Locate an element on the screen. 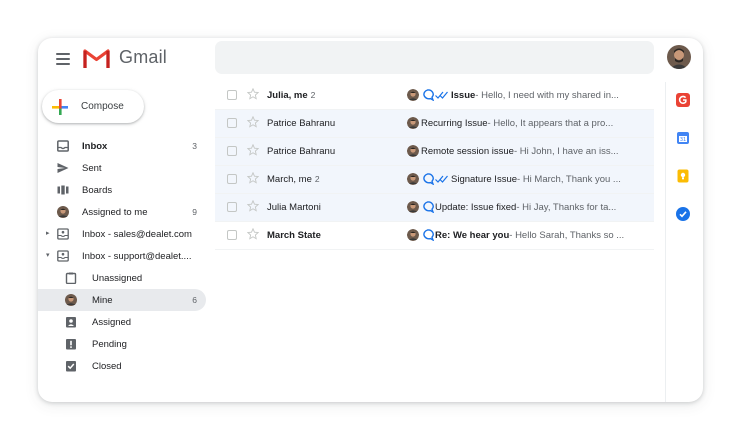 The width and height of the screenshot is (740, 439). boards-icon is located at coordinates (63, 190).